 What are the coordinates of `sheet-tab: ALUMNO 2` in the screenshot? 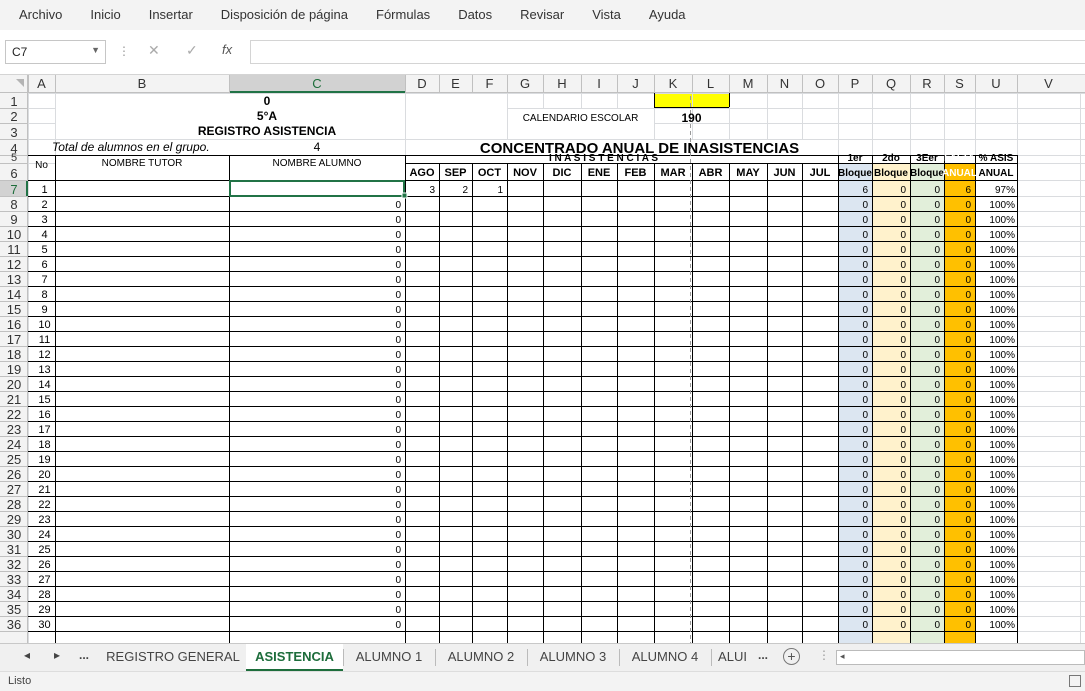 It's located at (481, 657).